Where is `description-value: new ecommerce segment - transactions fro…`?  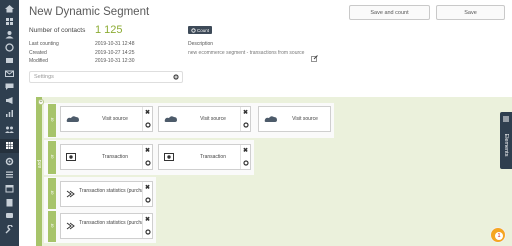 description-value: new ecommerce segment - transactions fro… is located at coordinates (246, 53).